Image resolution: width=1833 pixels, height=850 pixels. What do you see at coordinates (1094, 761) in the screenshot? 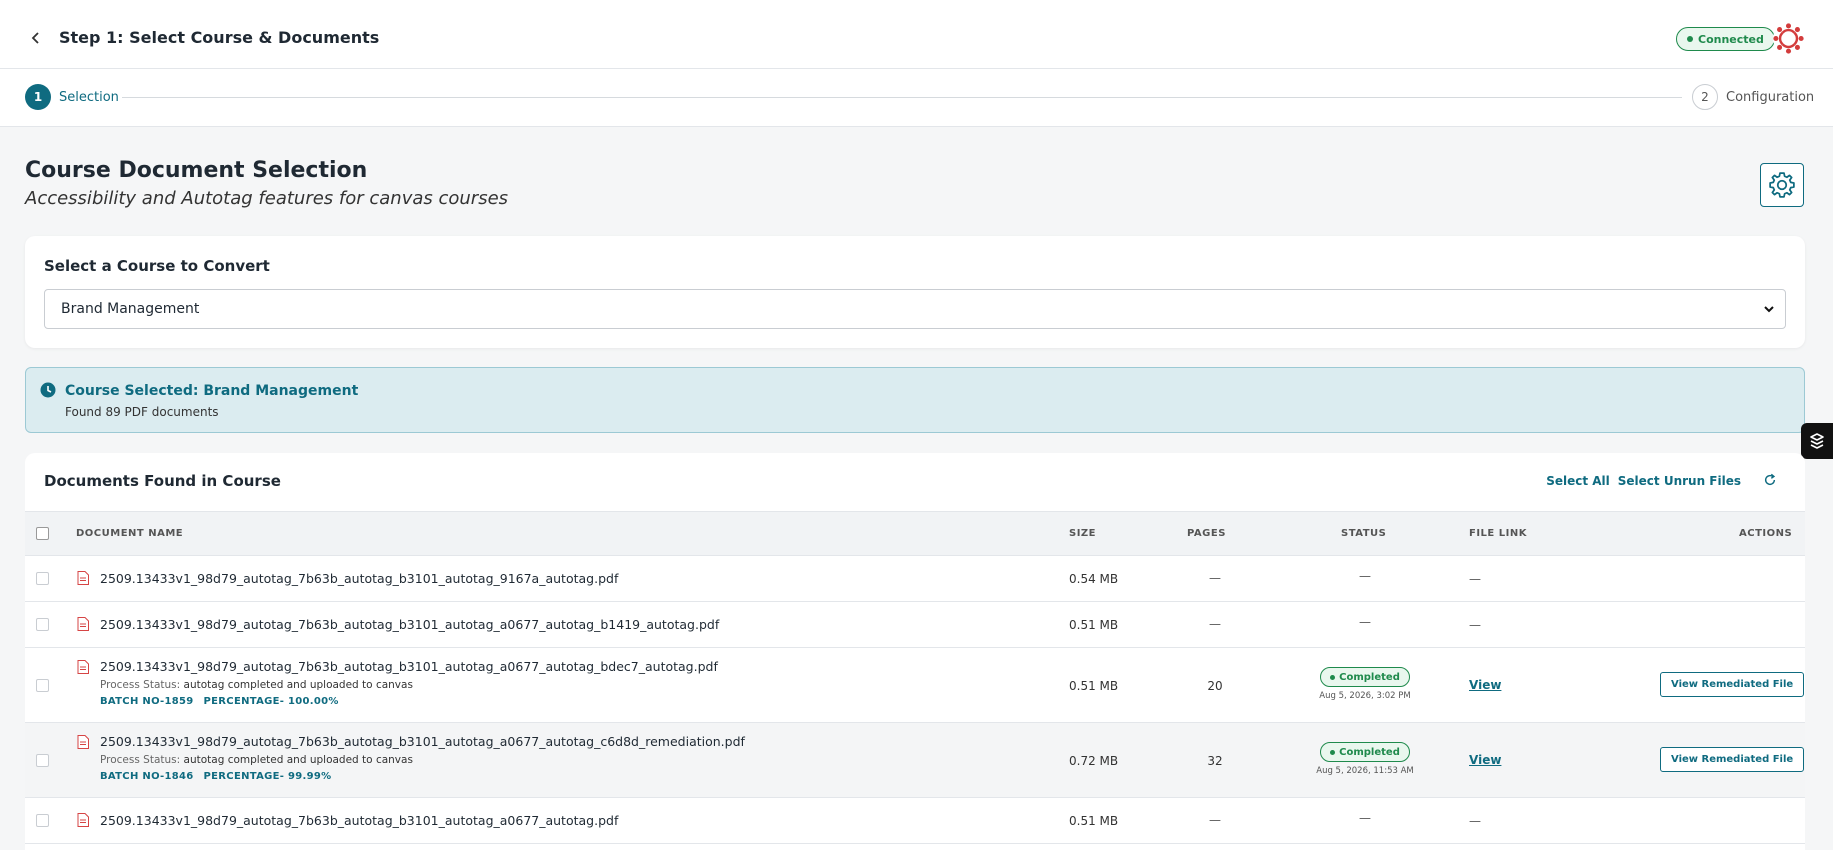
I see `document-size: 0.72 MB` at bounding box center [1094, 761].